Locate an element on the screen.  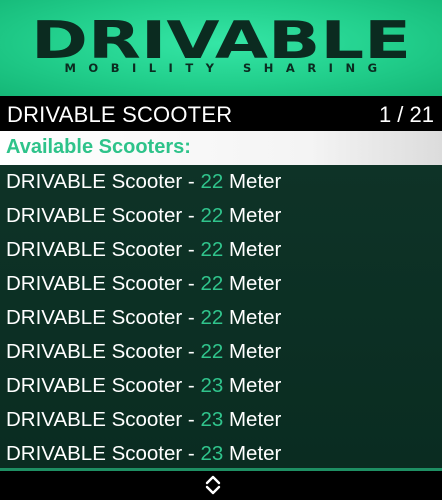
menu-footer is located at coordinates (221, 484).